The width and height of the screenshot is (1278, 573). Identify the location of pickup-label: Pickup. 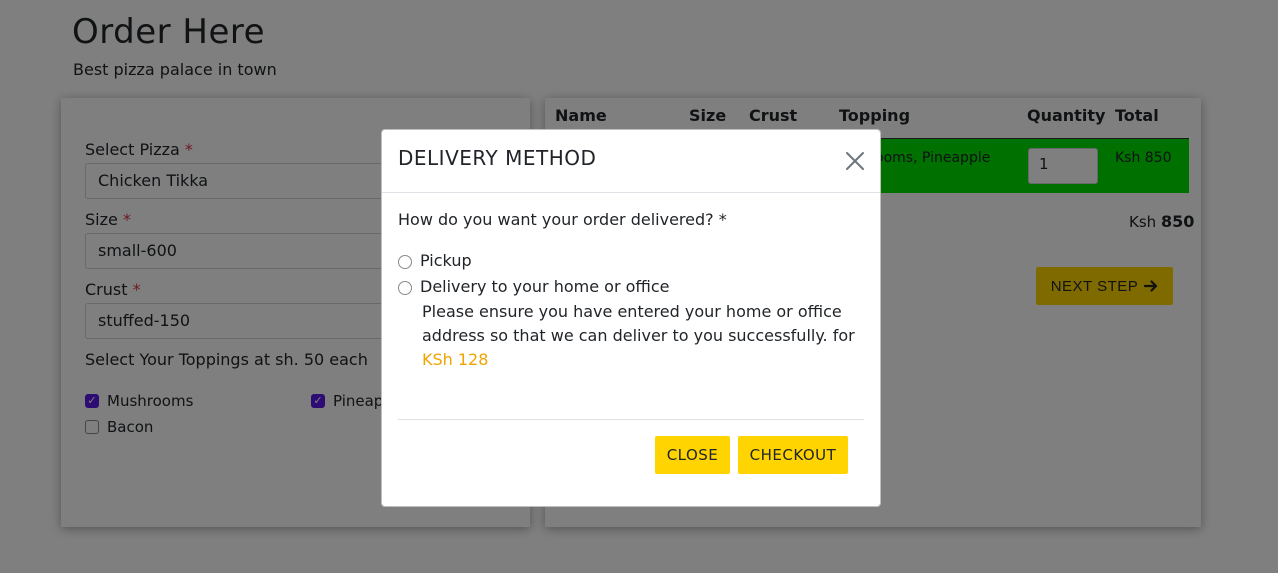
(446, 260).